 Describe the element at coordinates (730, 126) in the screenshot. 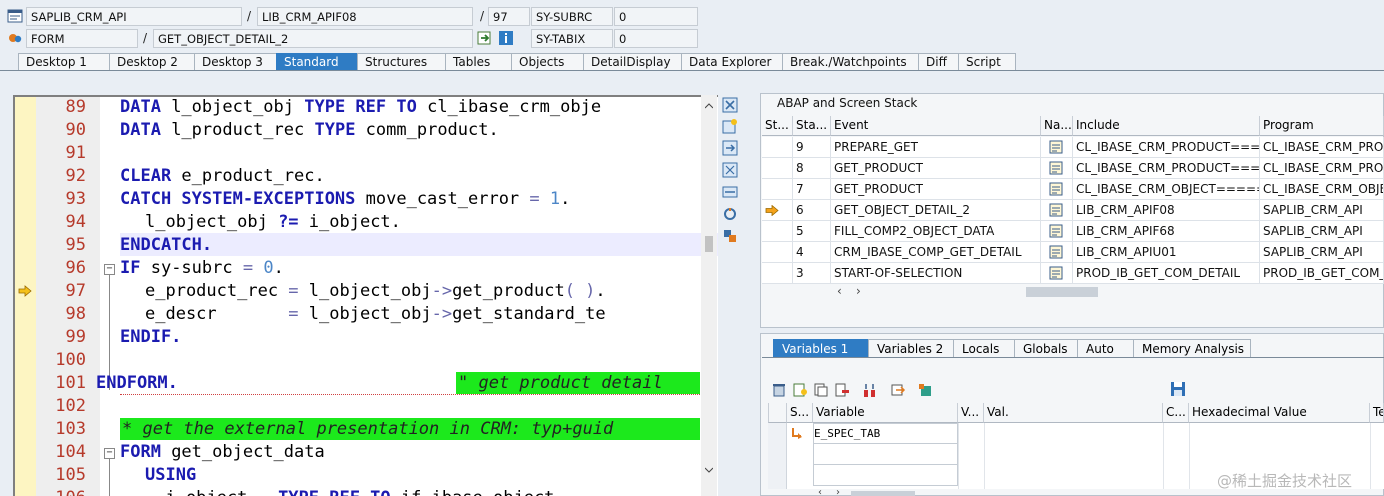

I see `new-tool-icon` at that location.